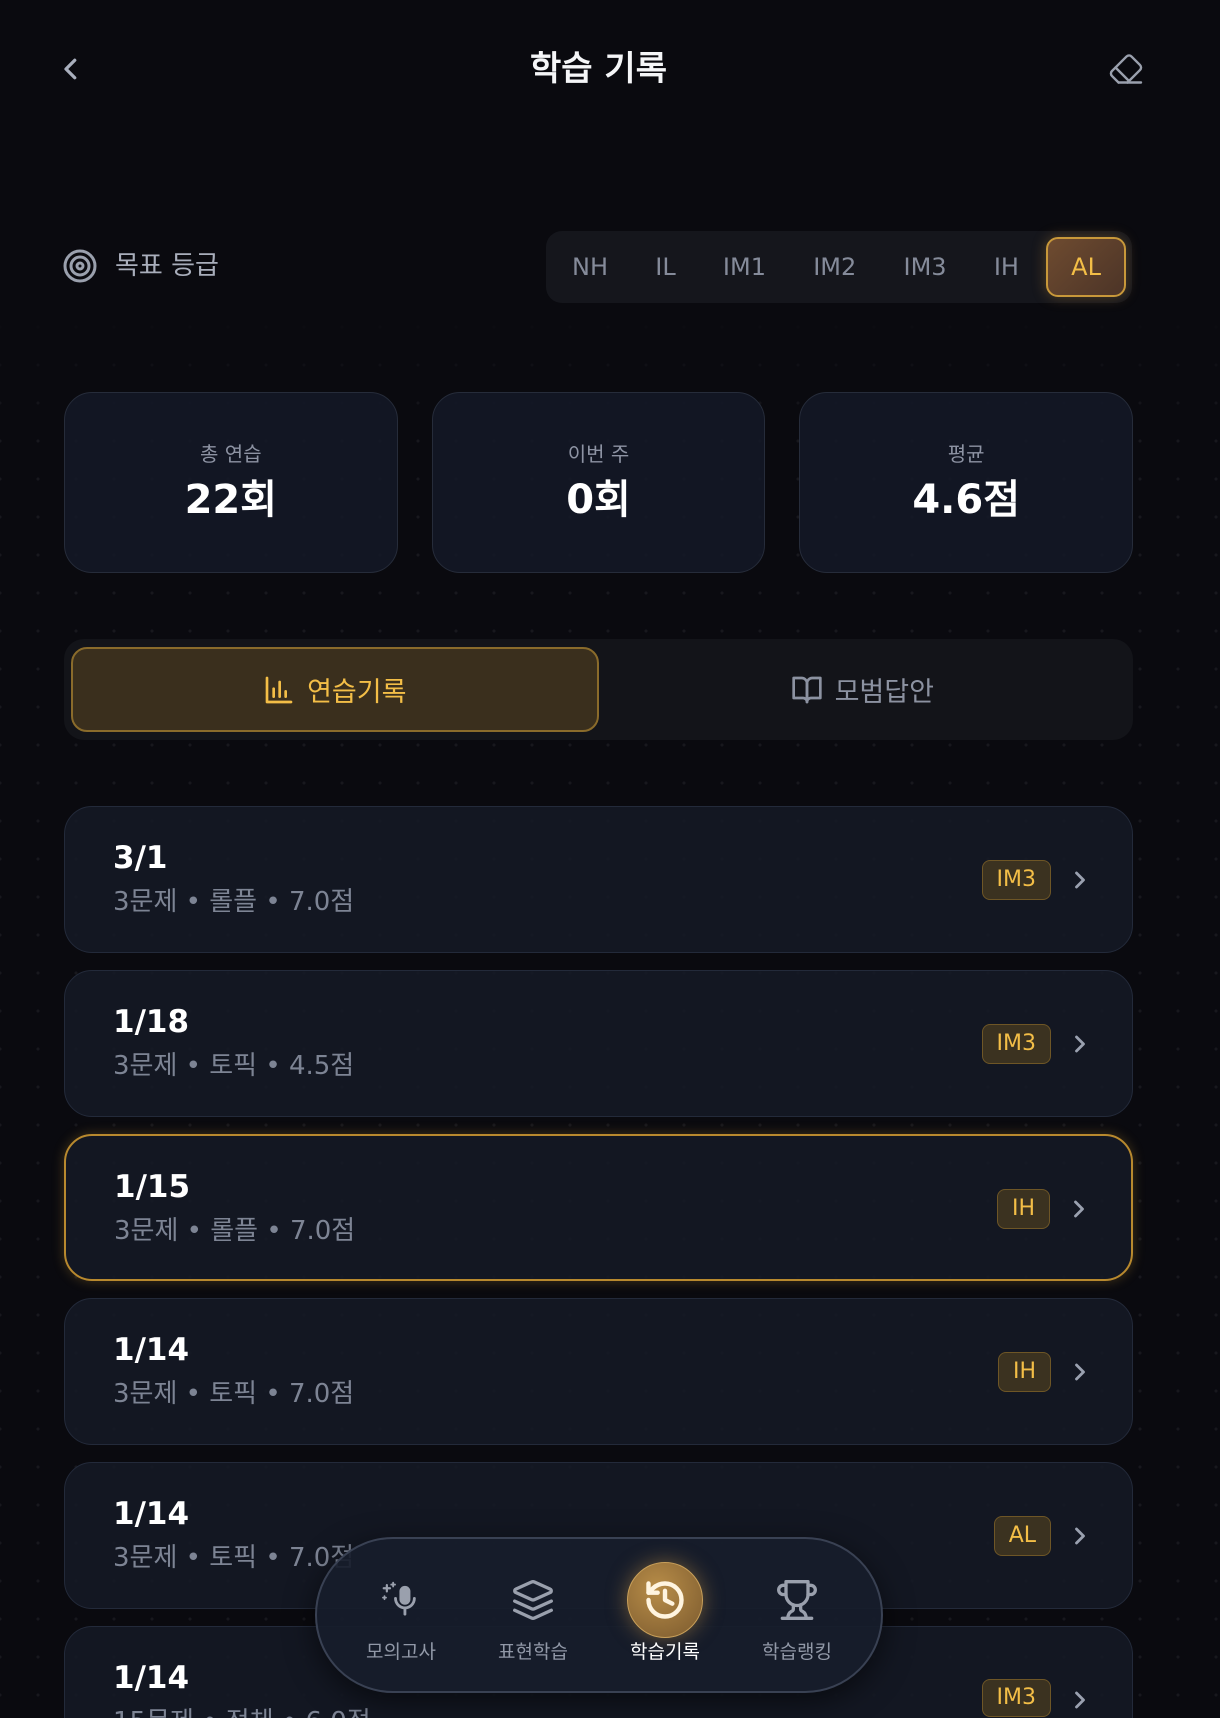 The image size is (1220, 1718). Describe the element at coordinates (598, 500) in the screenshot. I see `stat-value: 0회` at that location.